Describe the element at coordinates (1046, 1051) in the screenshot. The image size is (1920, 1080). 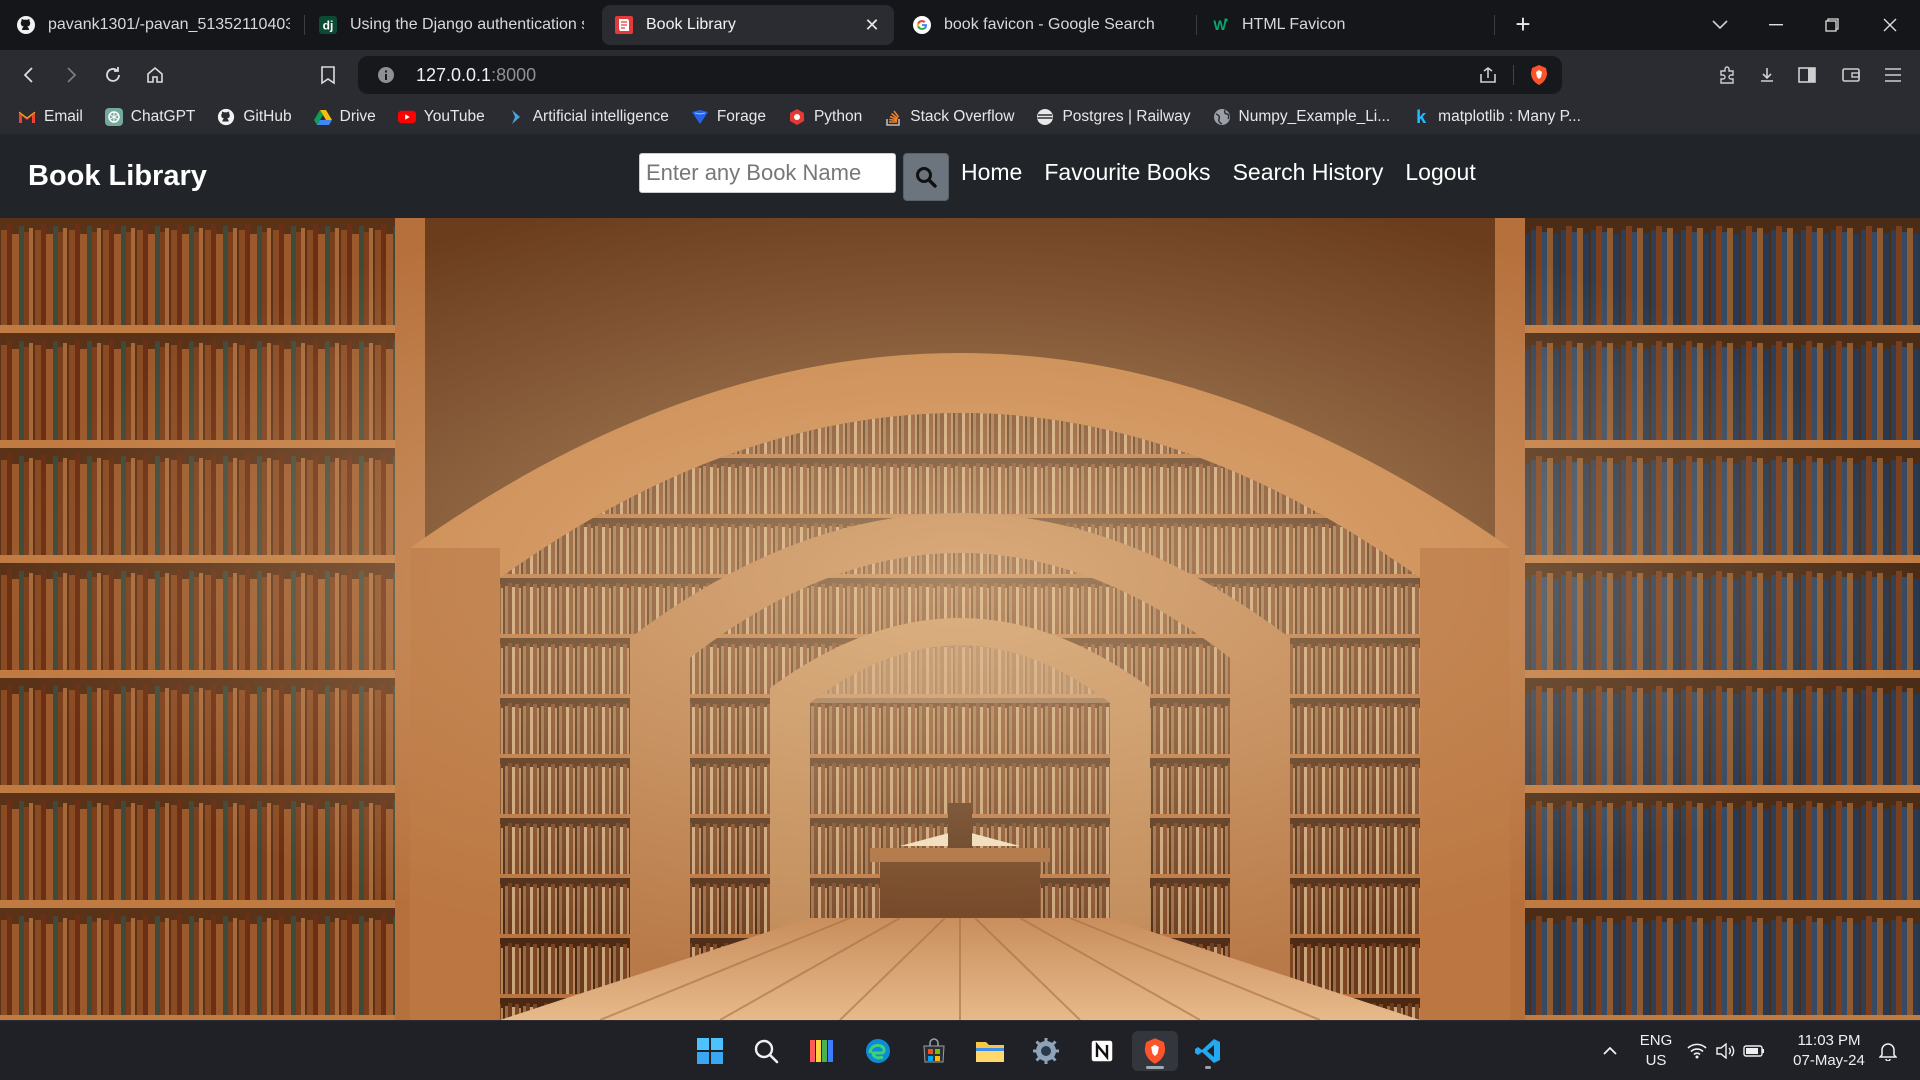
I see `settings-icon` at that location.